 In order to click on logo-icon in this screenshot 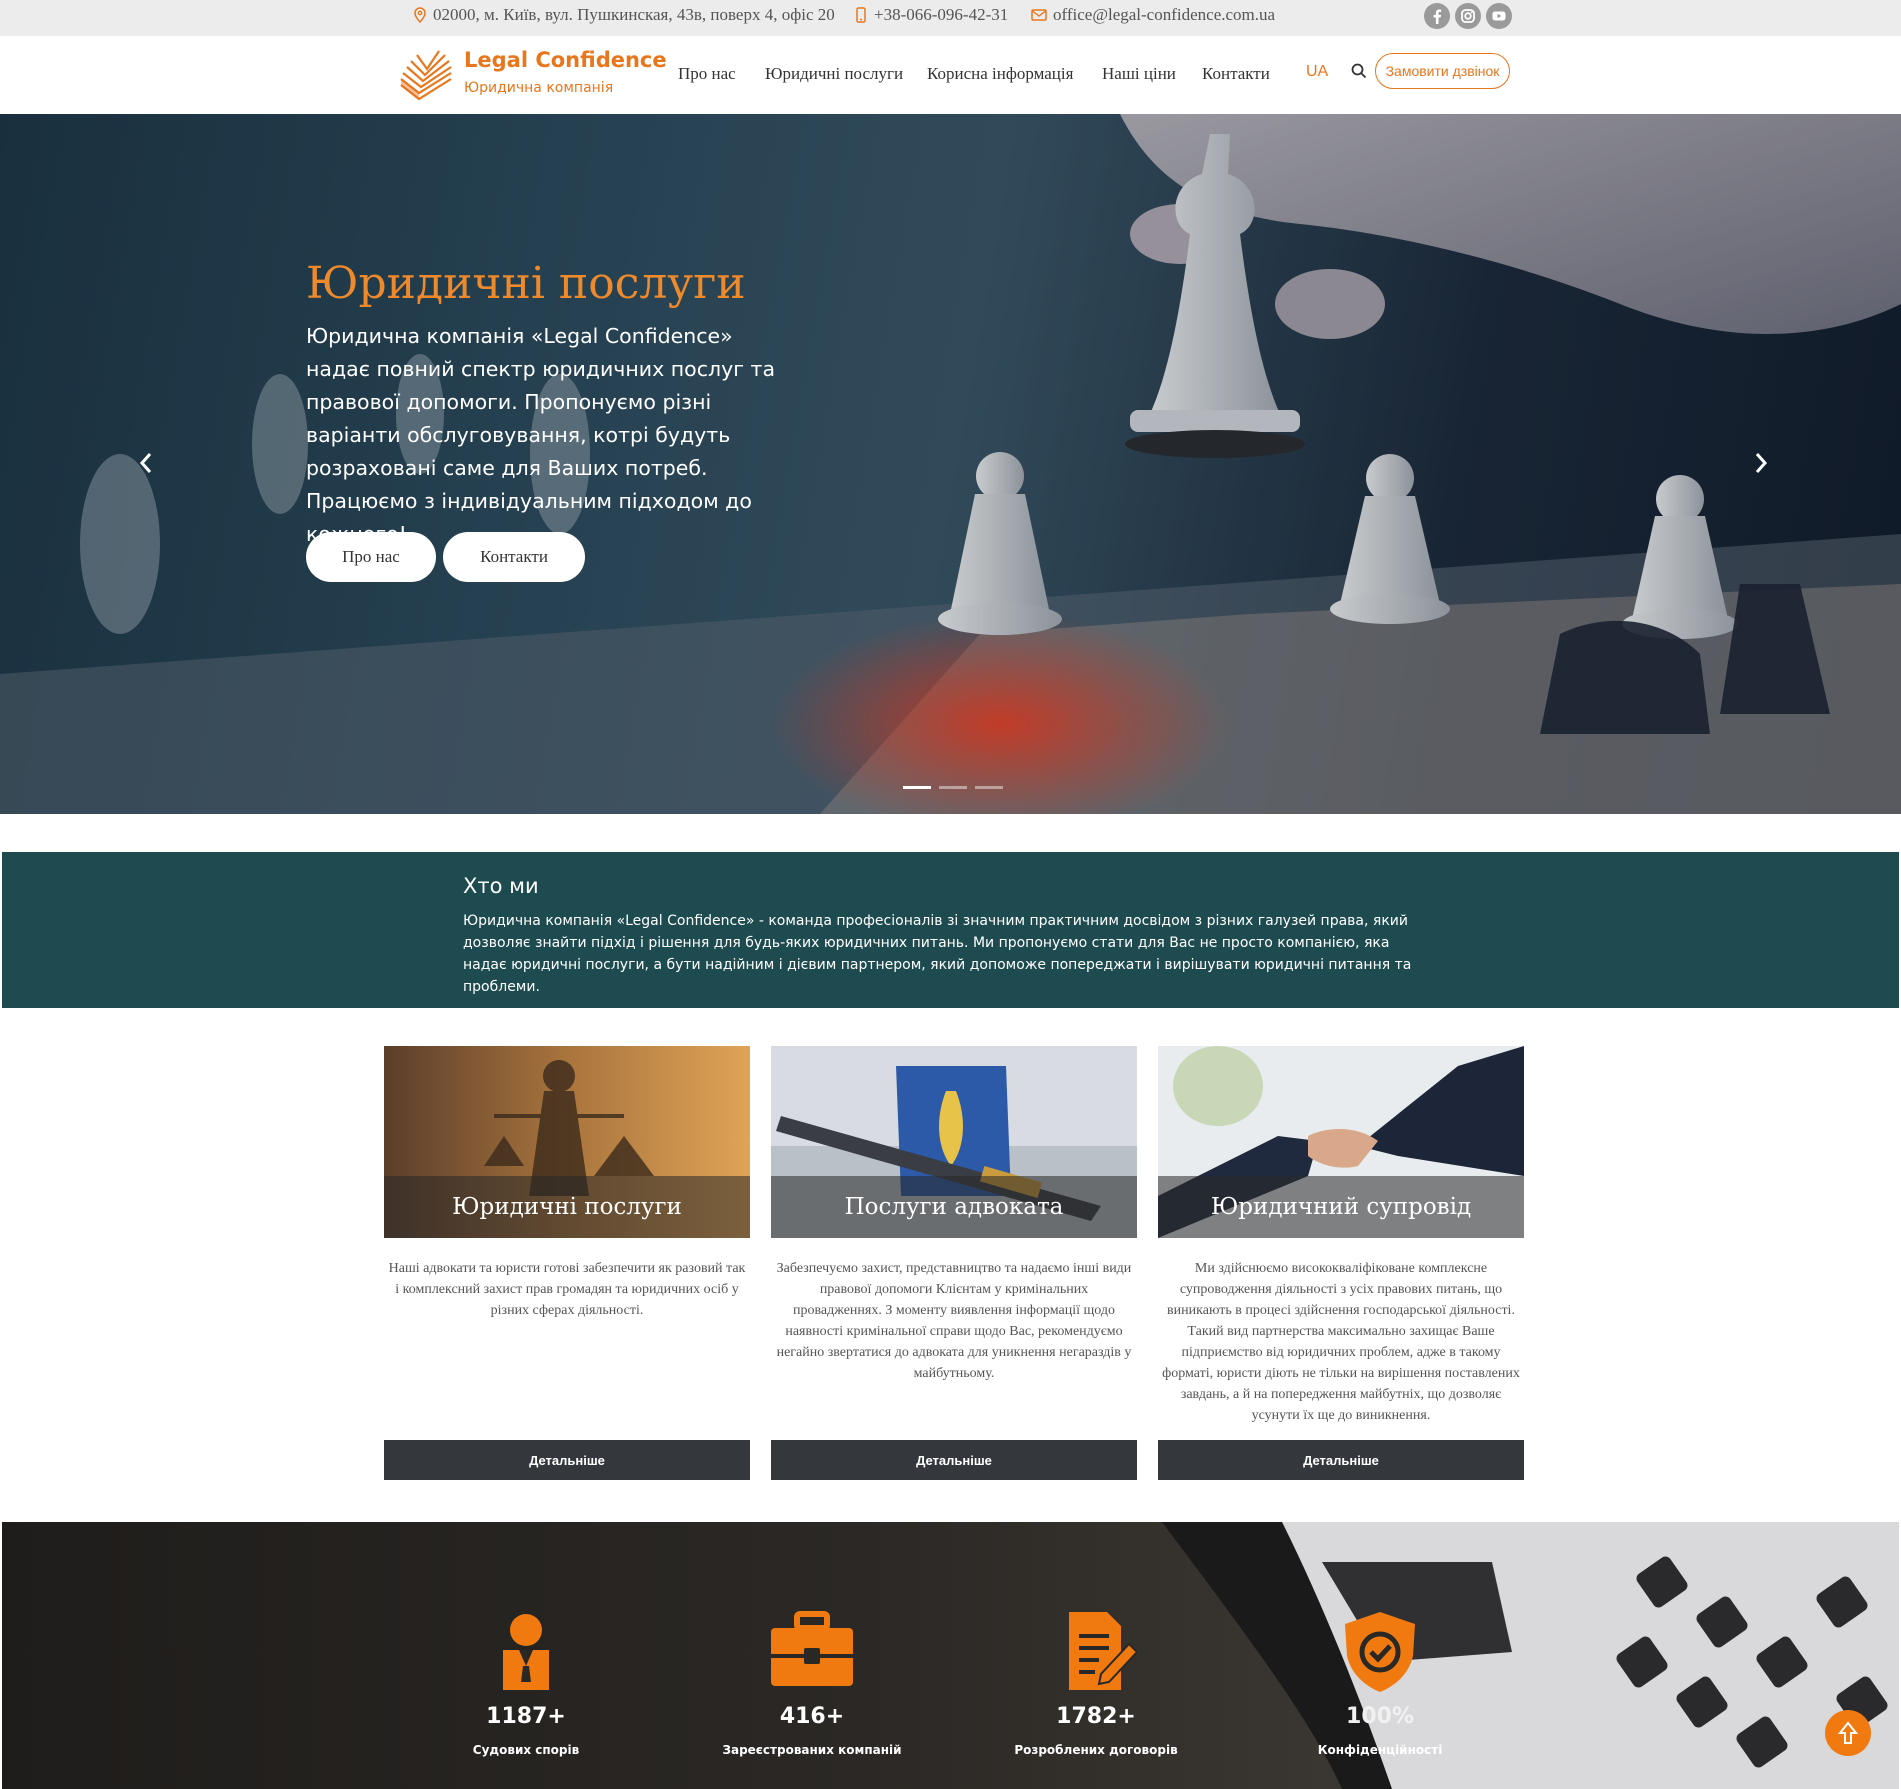, I will do `click(426, 74)`.